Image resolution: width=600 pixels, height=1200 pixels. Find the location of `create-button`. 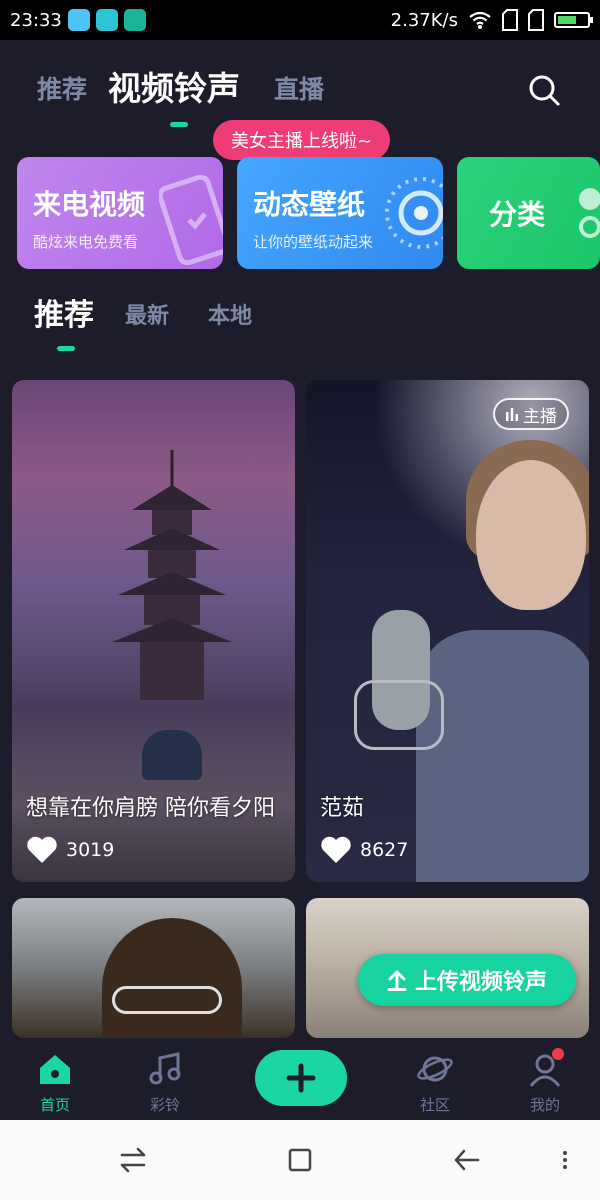

create-button is located at coordinates (301, 1078).